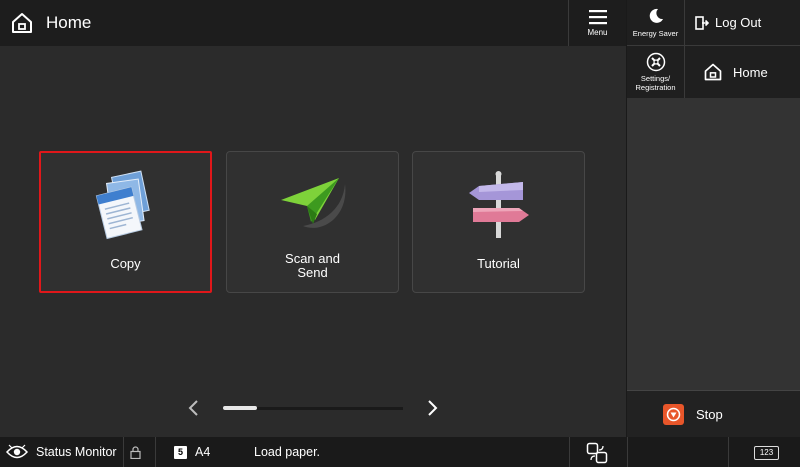 The image size is (800, 467). I want to click on right-home-label: Home, so click(750, 72).